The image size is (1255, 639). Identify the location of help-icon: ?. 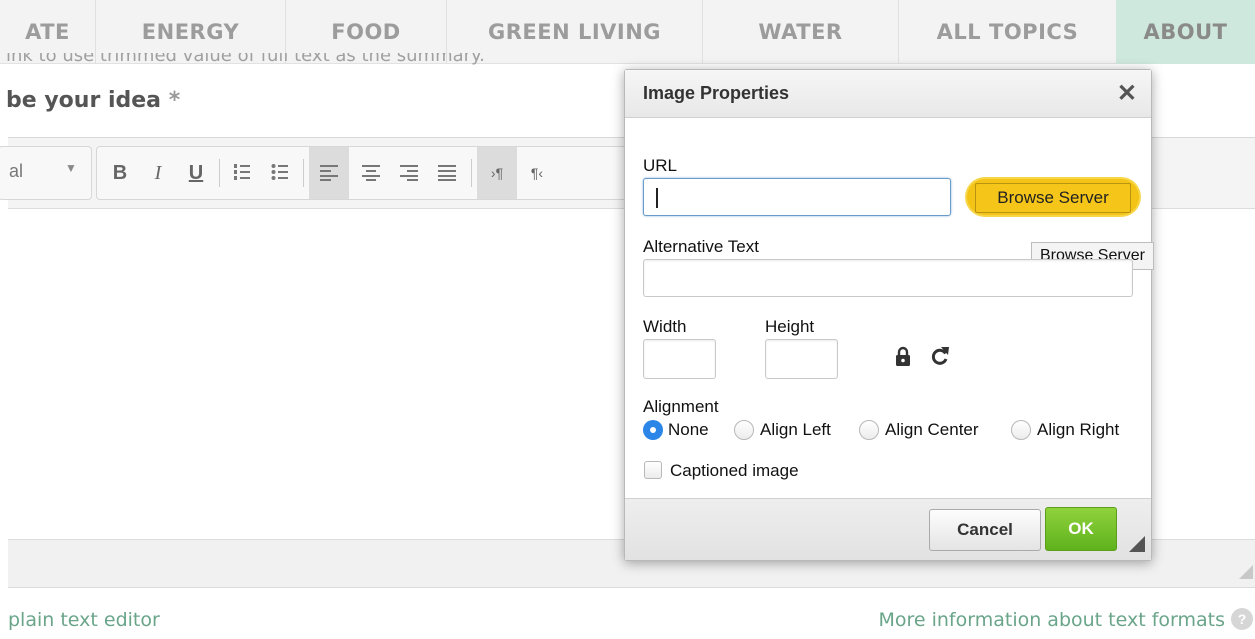
(1242, 619).